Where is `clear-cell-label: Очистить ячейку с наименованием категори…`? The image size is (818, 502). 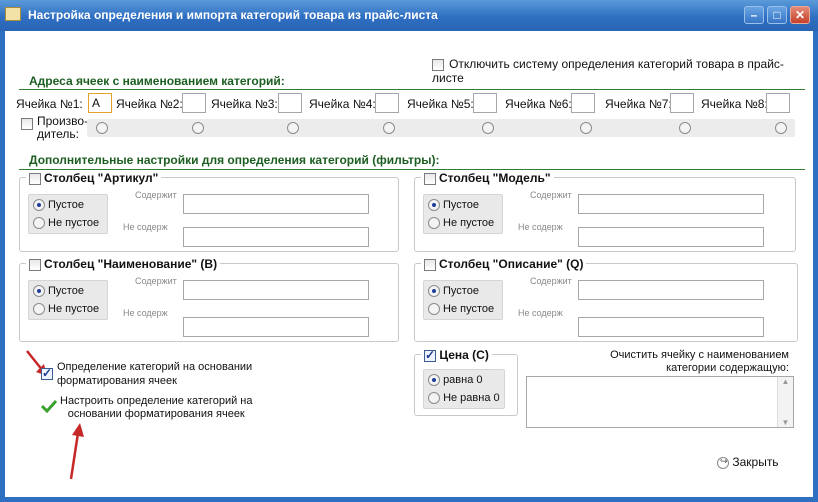
clear-cell-label: Очистить ячейку с наименованием категори… is located at coordinates (677, 362).